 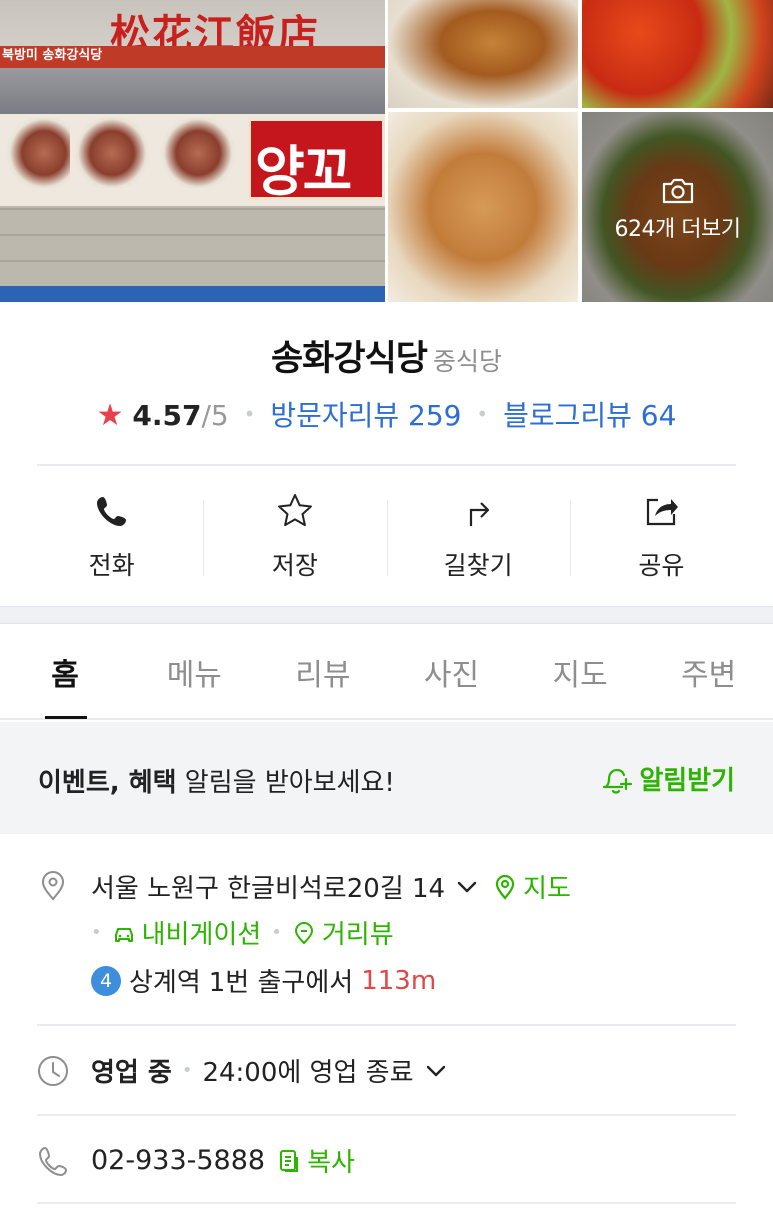 What do you see at coordinates (308, 1073) in the screenshot?
I see `business-hours-text: 24:00에 영업 종료` at bounding box center [308, 1073].